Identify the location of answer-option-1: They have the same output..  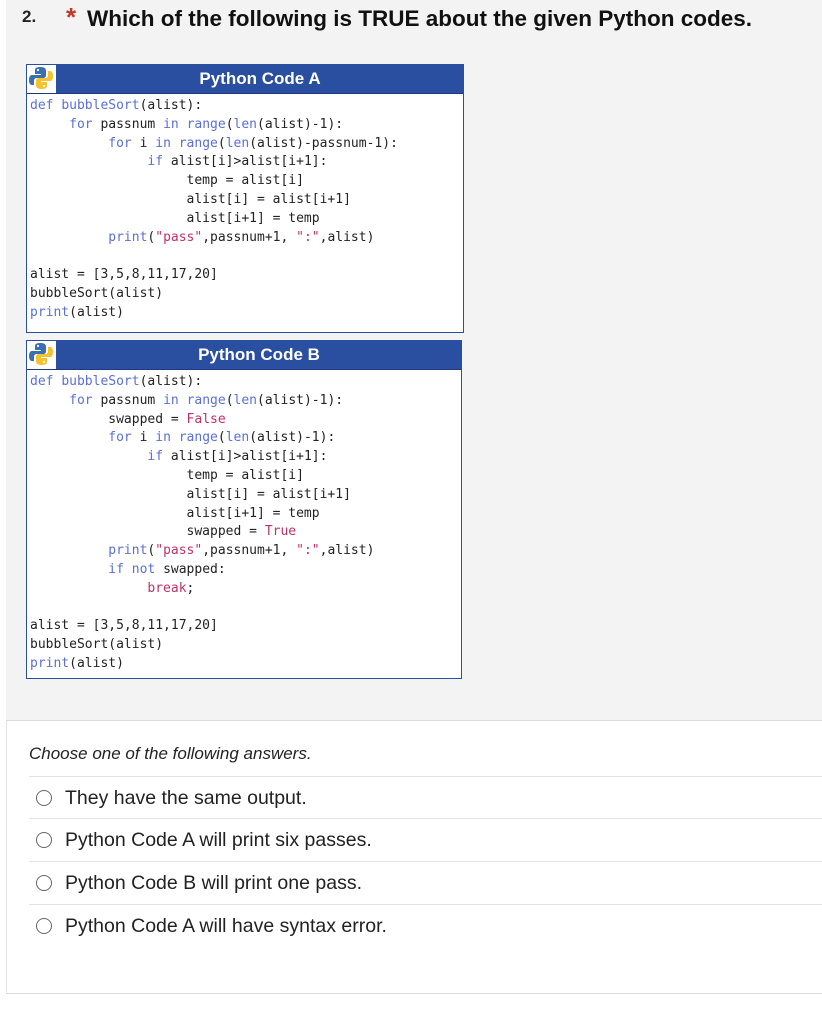
(425, 797).